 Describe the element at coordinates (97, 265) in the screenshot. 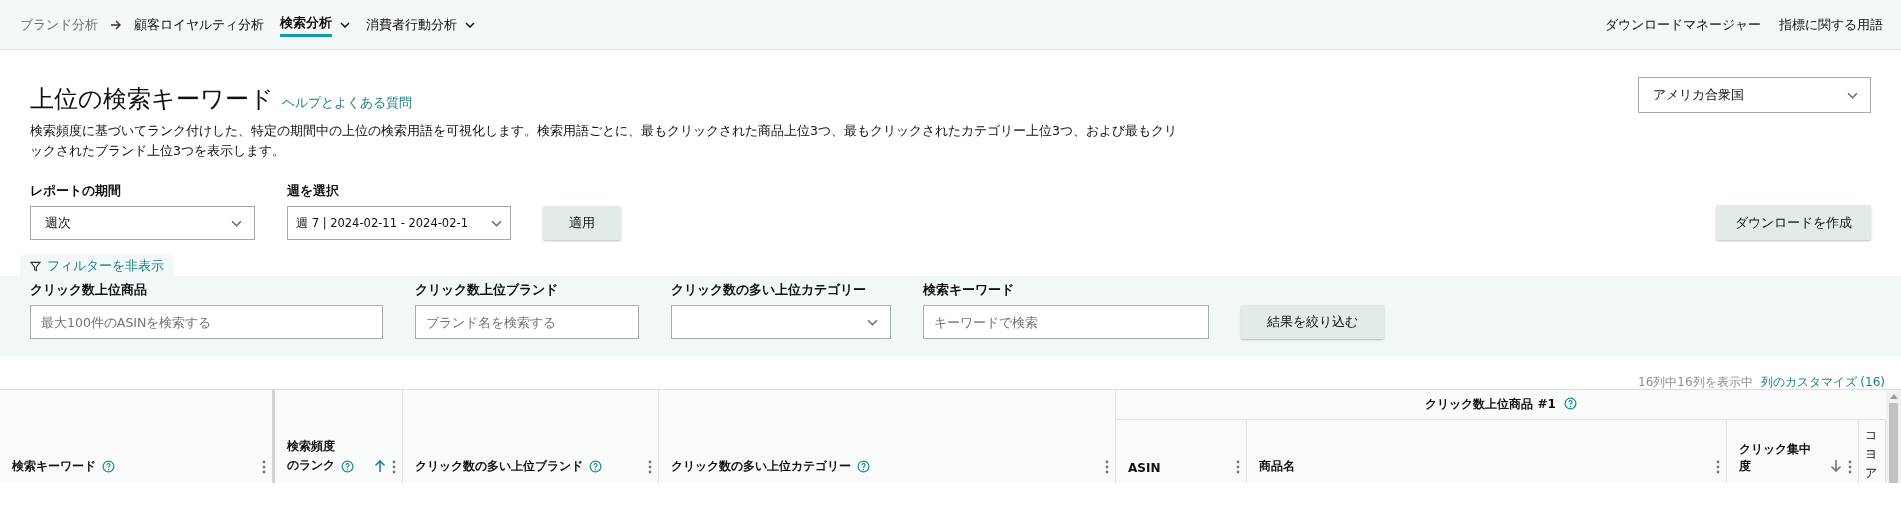

I see `hide-filters-link: フィルターを非表示` at that location.